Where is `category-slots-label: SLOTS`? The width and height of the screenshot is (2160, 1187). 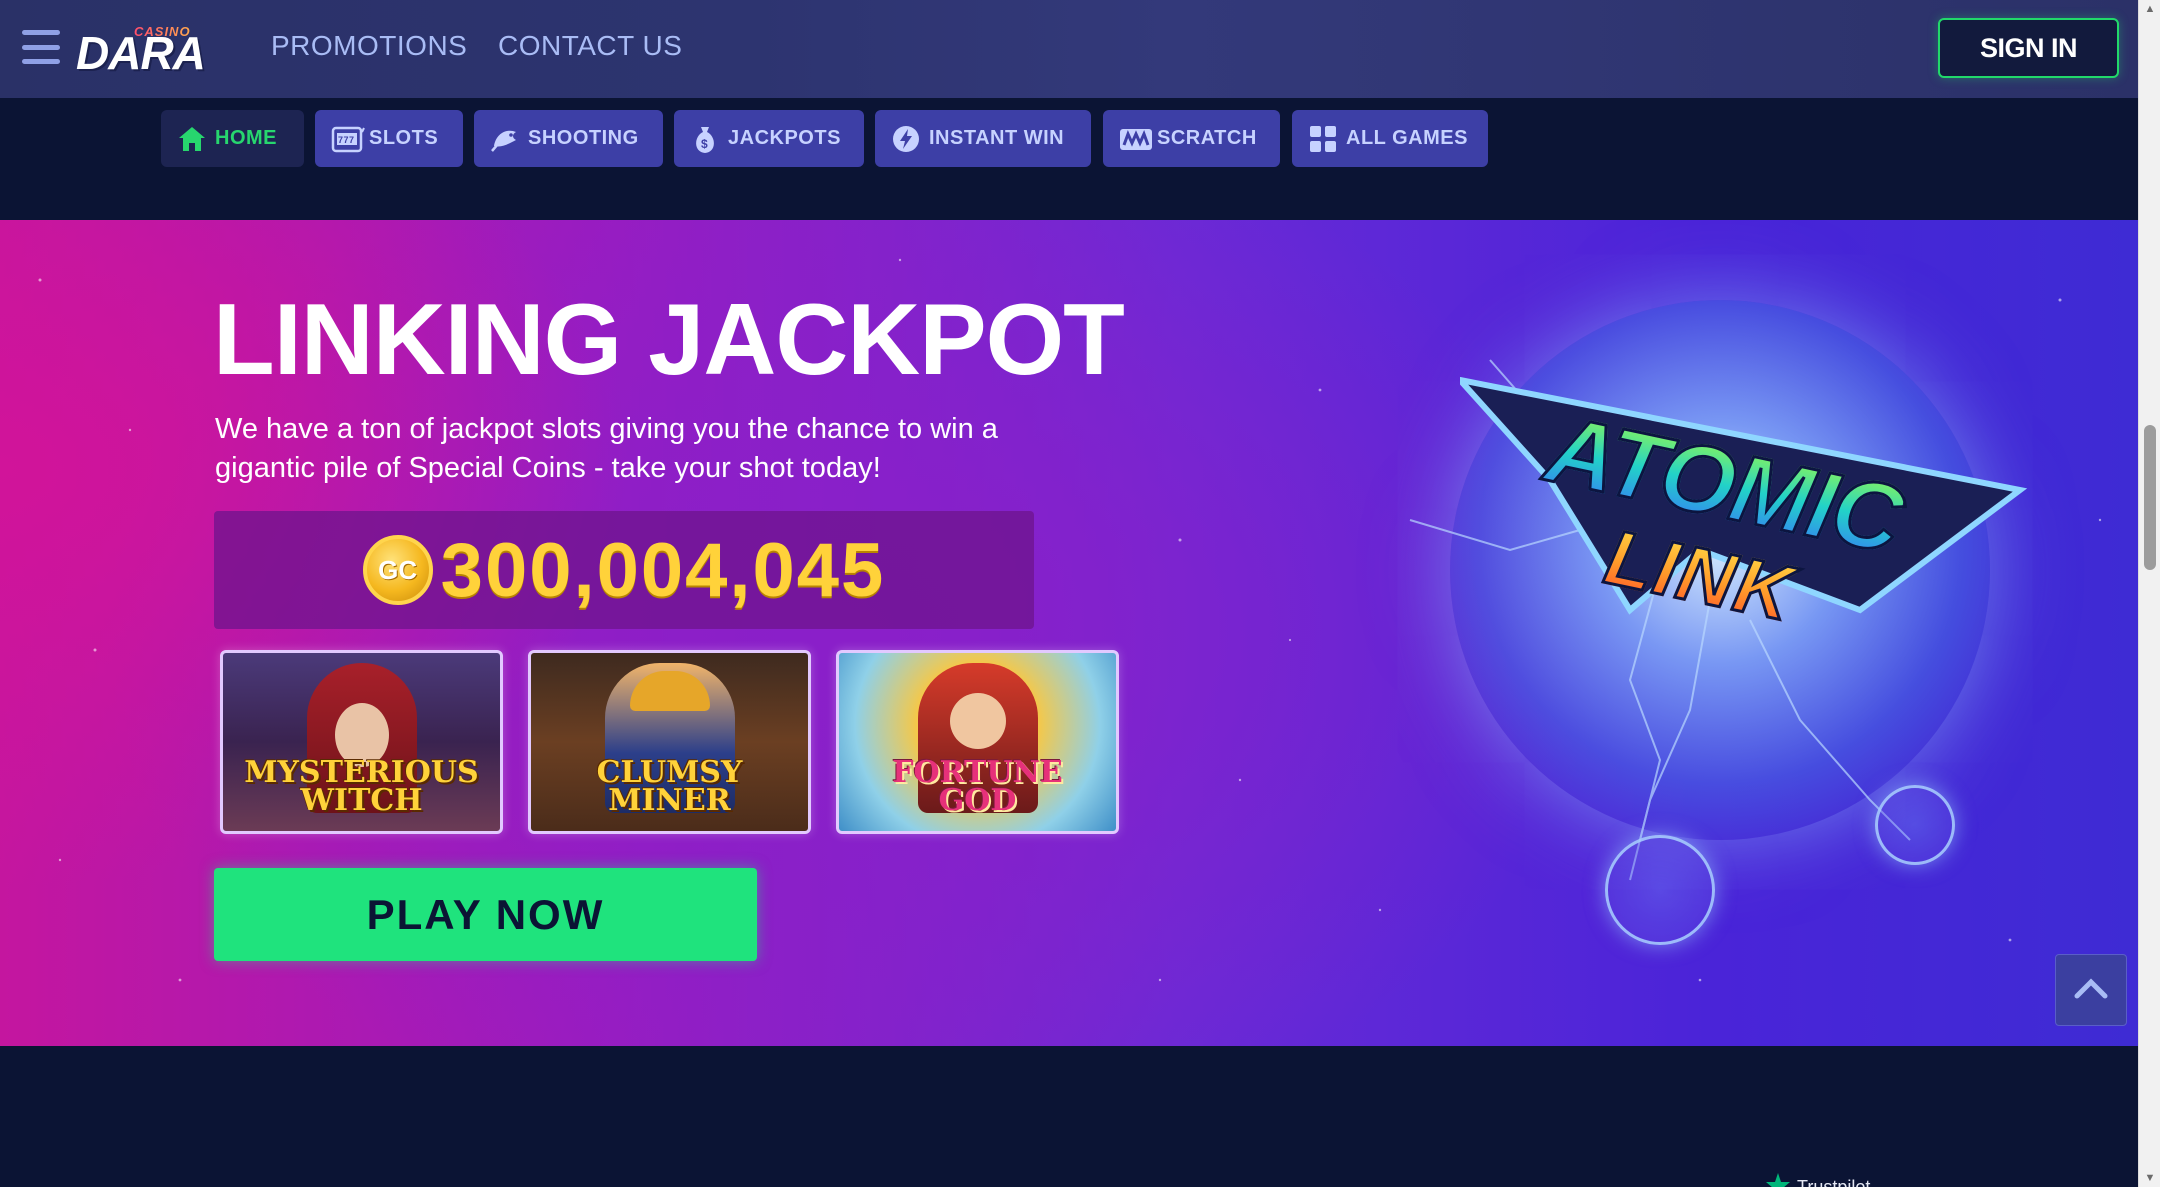
category-slots-label: SLOTS is located at coordinates (404, 138).